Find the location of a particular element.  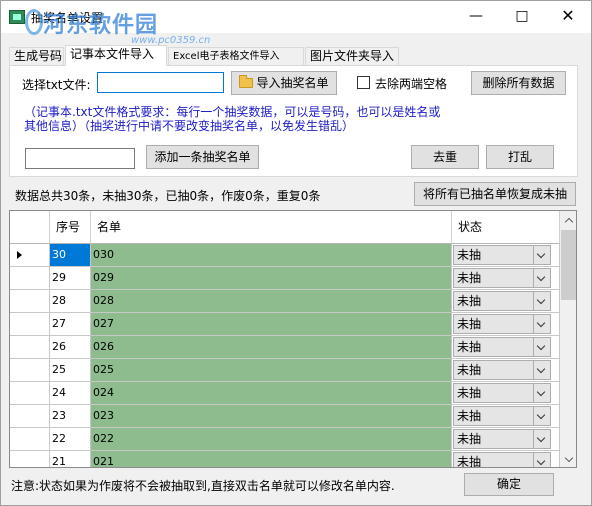

table-row: 29 029 未抽 is located at coordinates (285, 278).